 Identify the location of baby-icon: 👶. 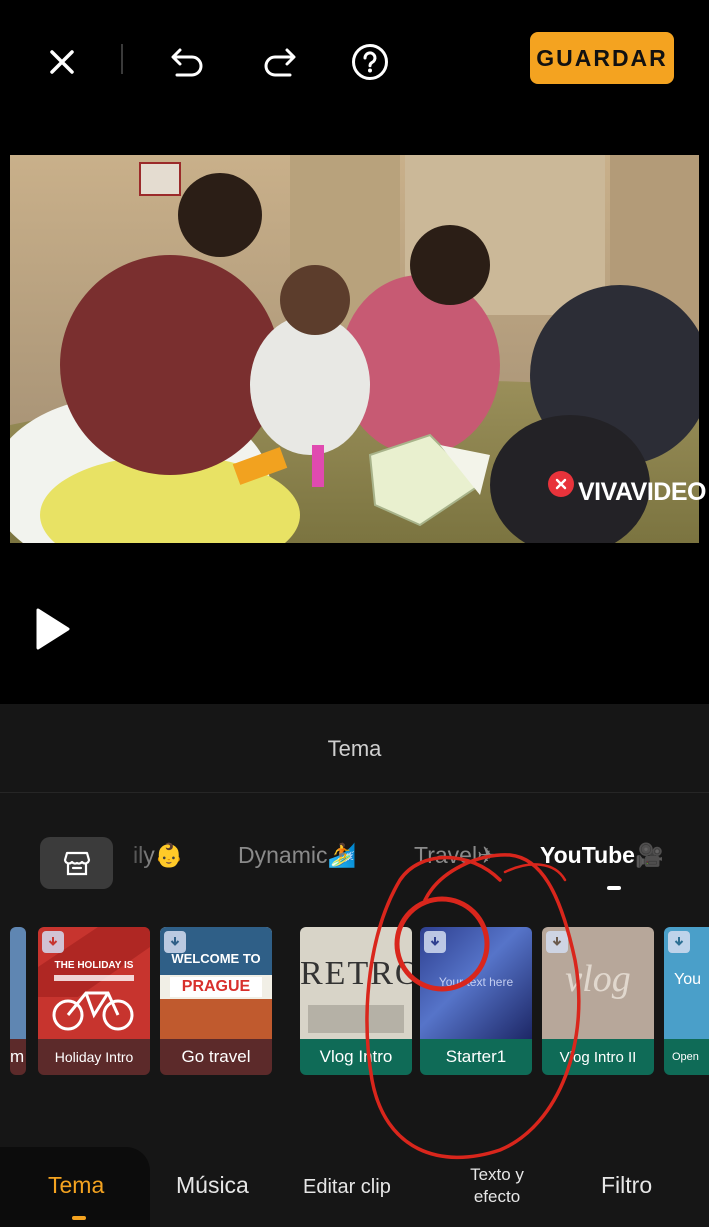
(169, 855).